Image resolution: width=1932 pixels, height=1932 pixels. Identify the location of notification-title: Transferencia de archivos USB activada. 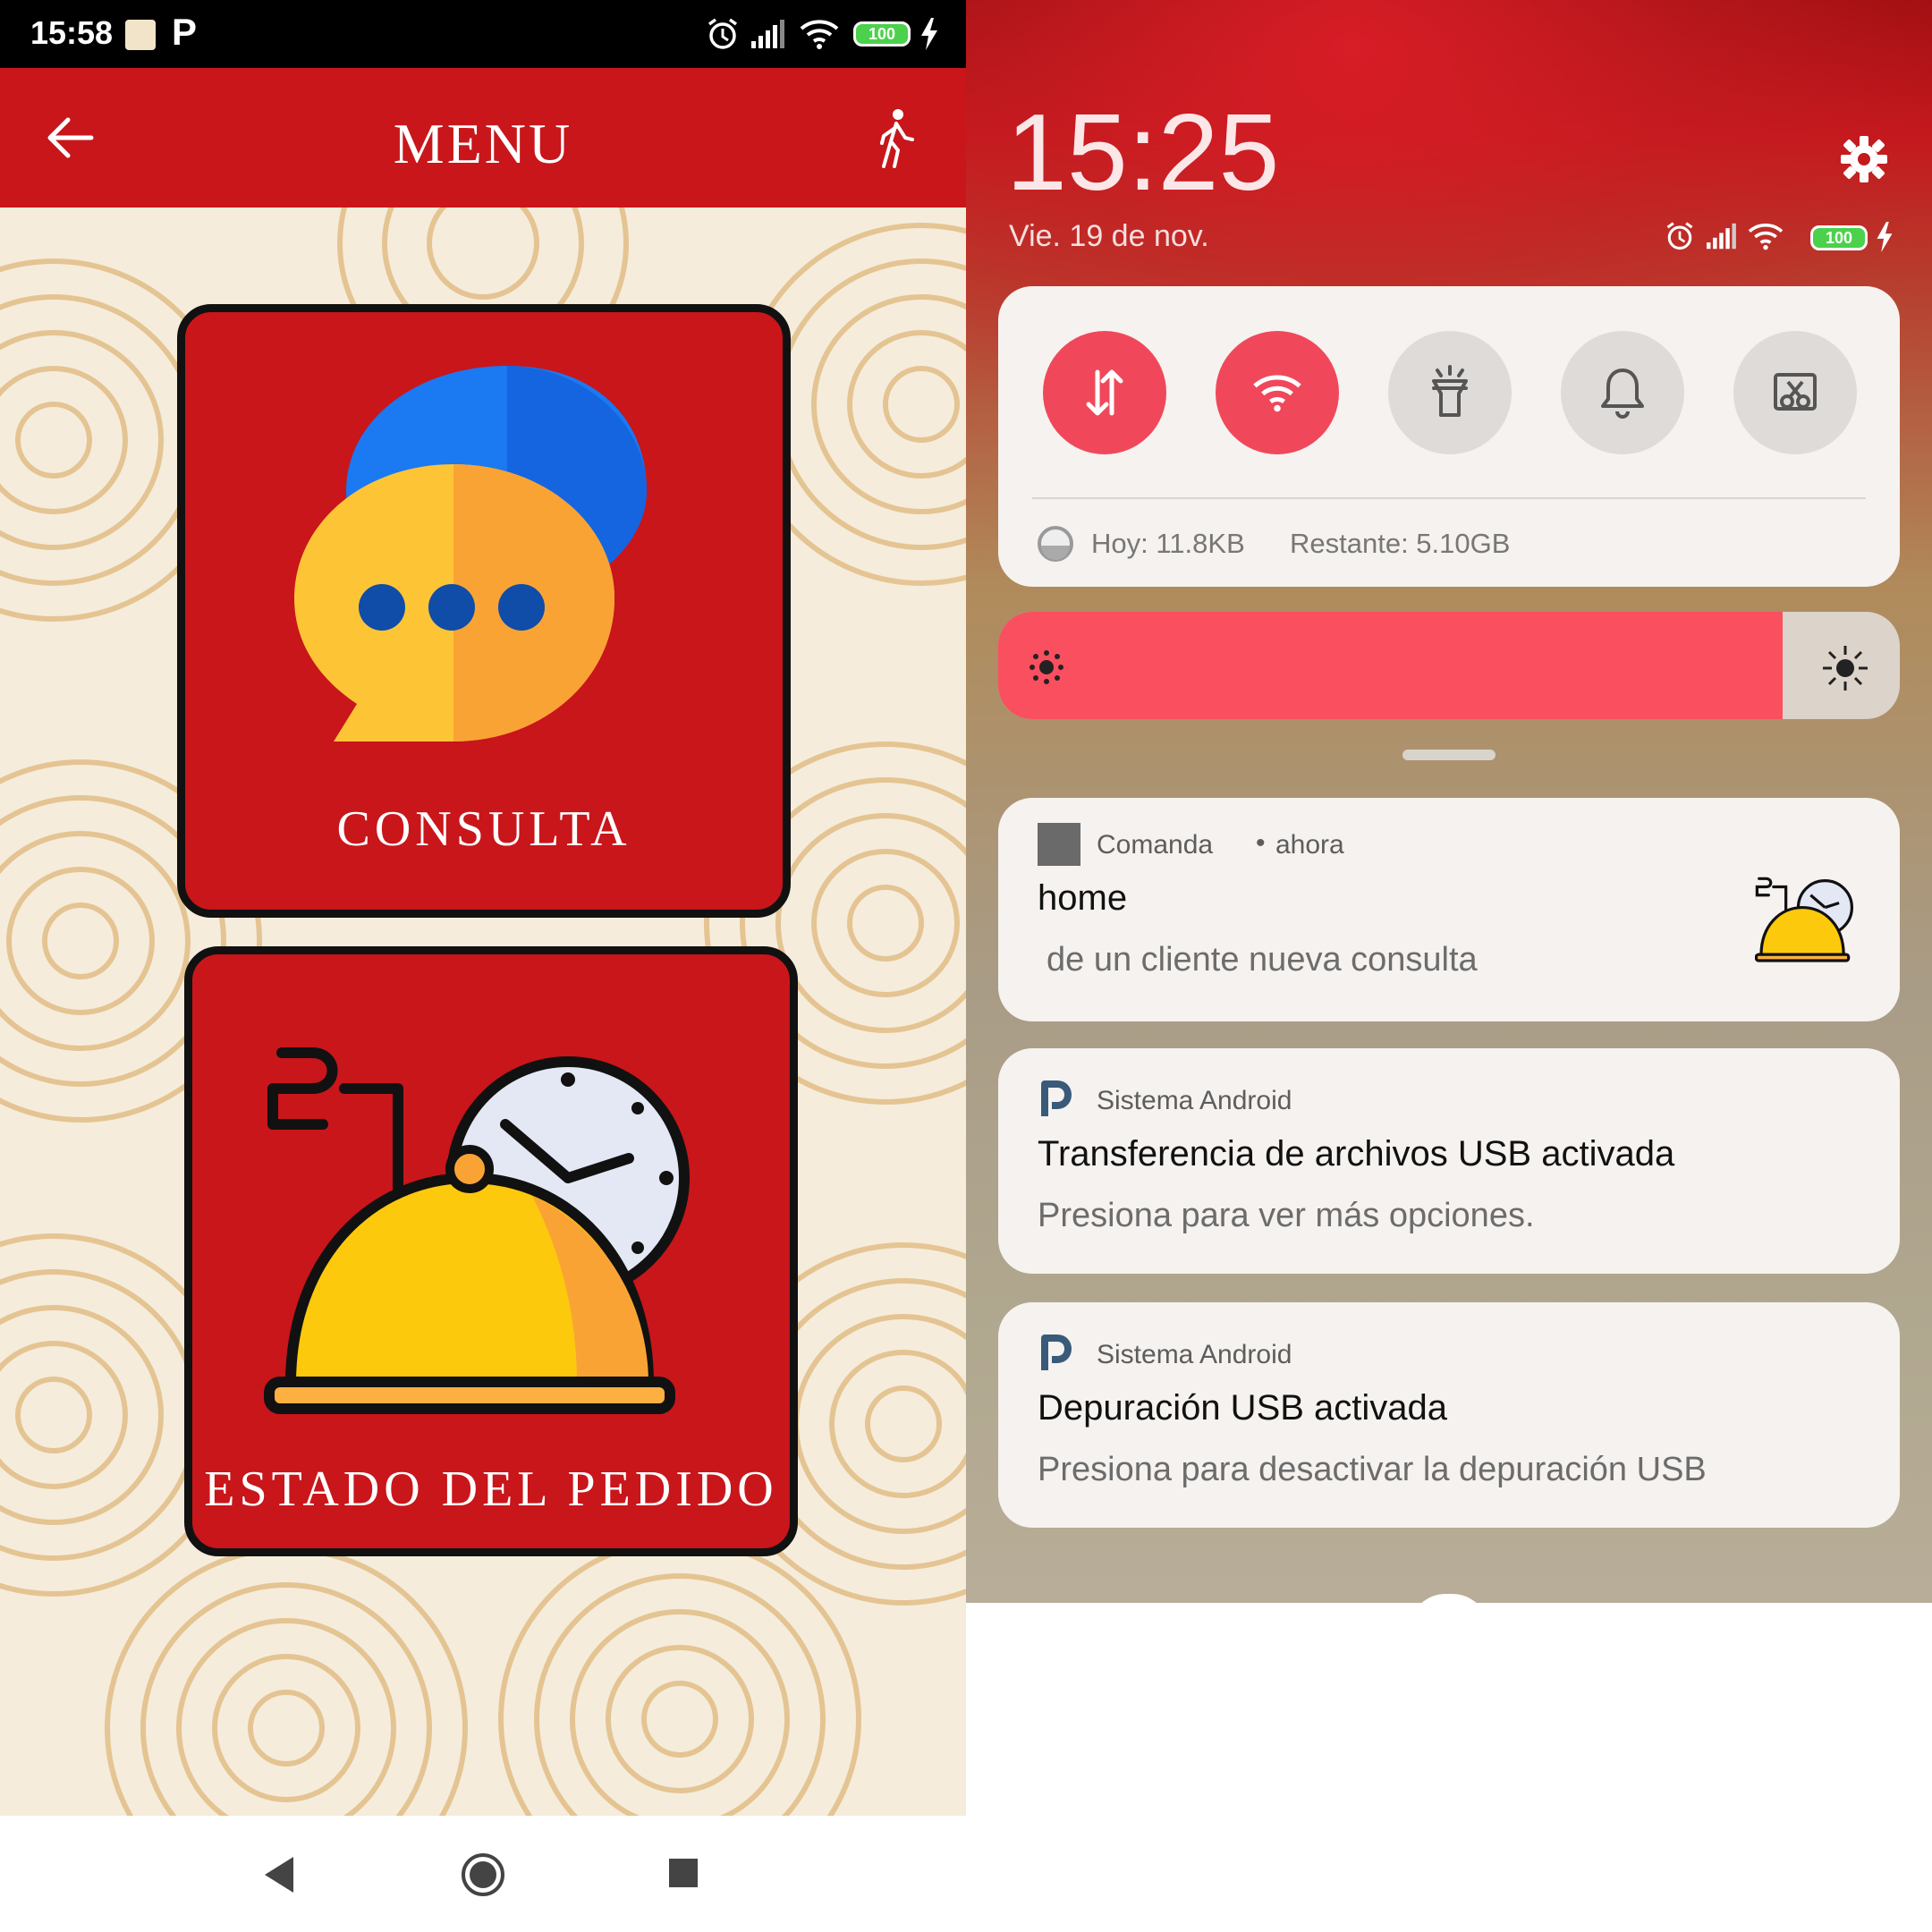
(1356, 1154).